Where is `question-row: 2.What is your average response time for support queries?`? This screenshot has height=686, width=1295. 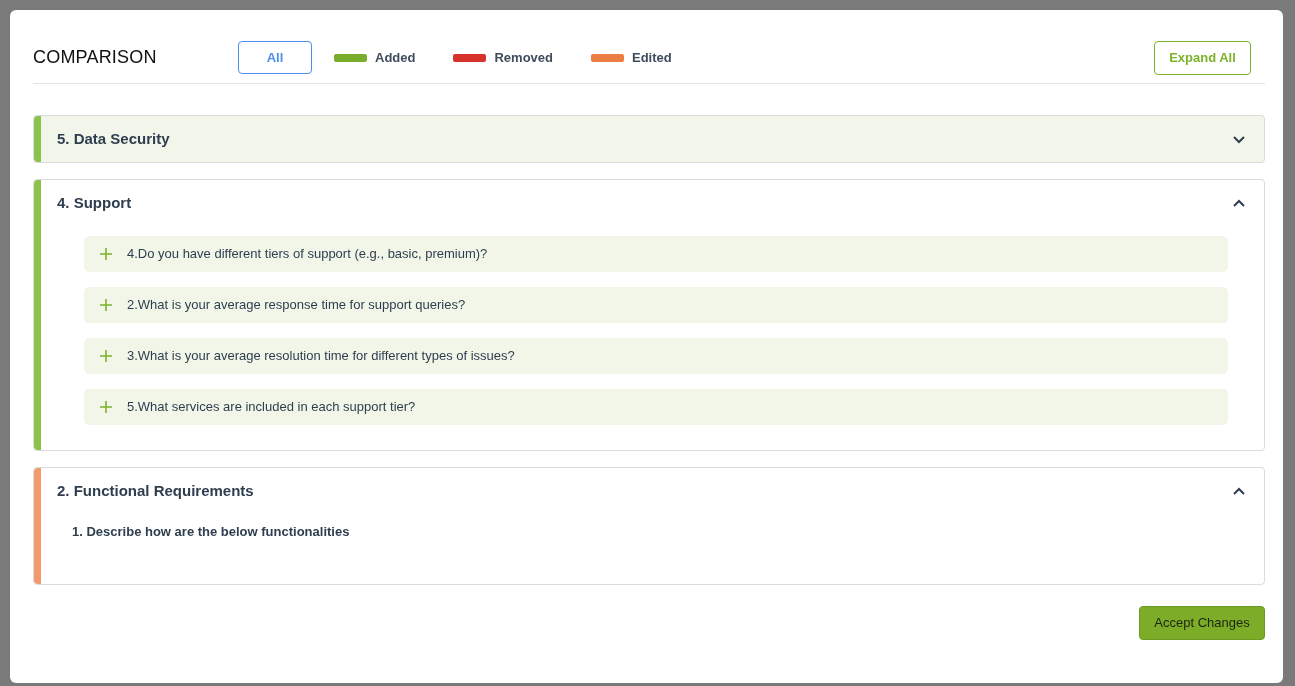
question-row: 2.What is your average response time for support queries? is located at coordinates (656, 305).